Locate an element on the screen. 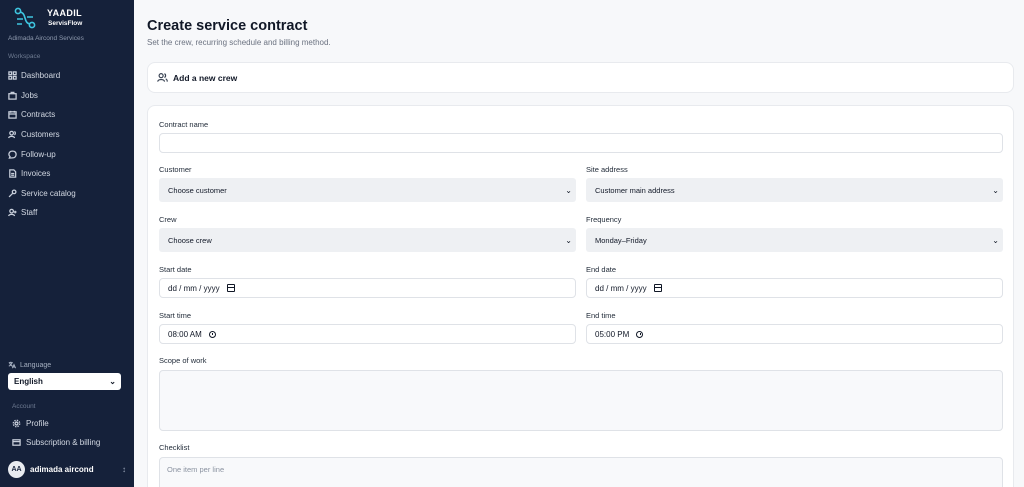  sidebar-item-label: Dashboard is located at coordinates (41, 76).